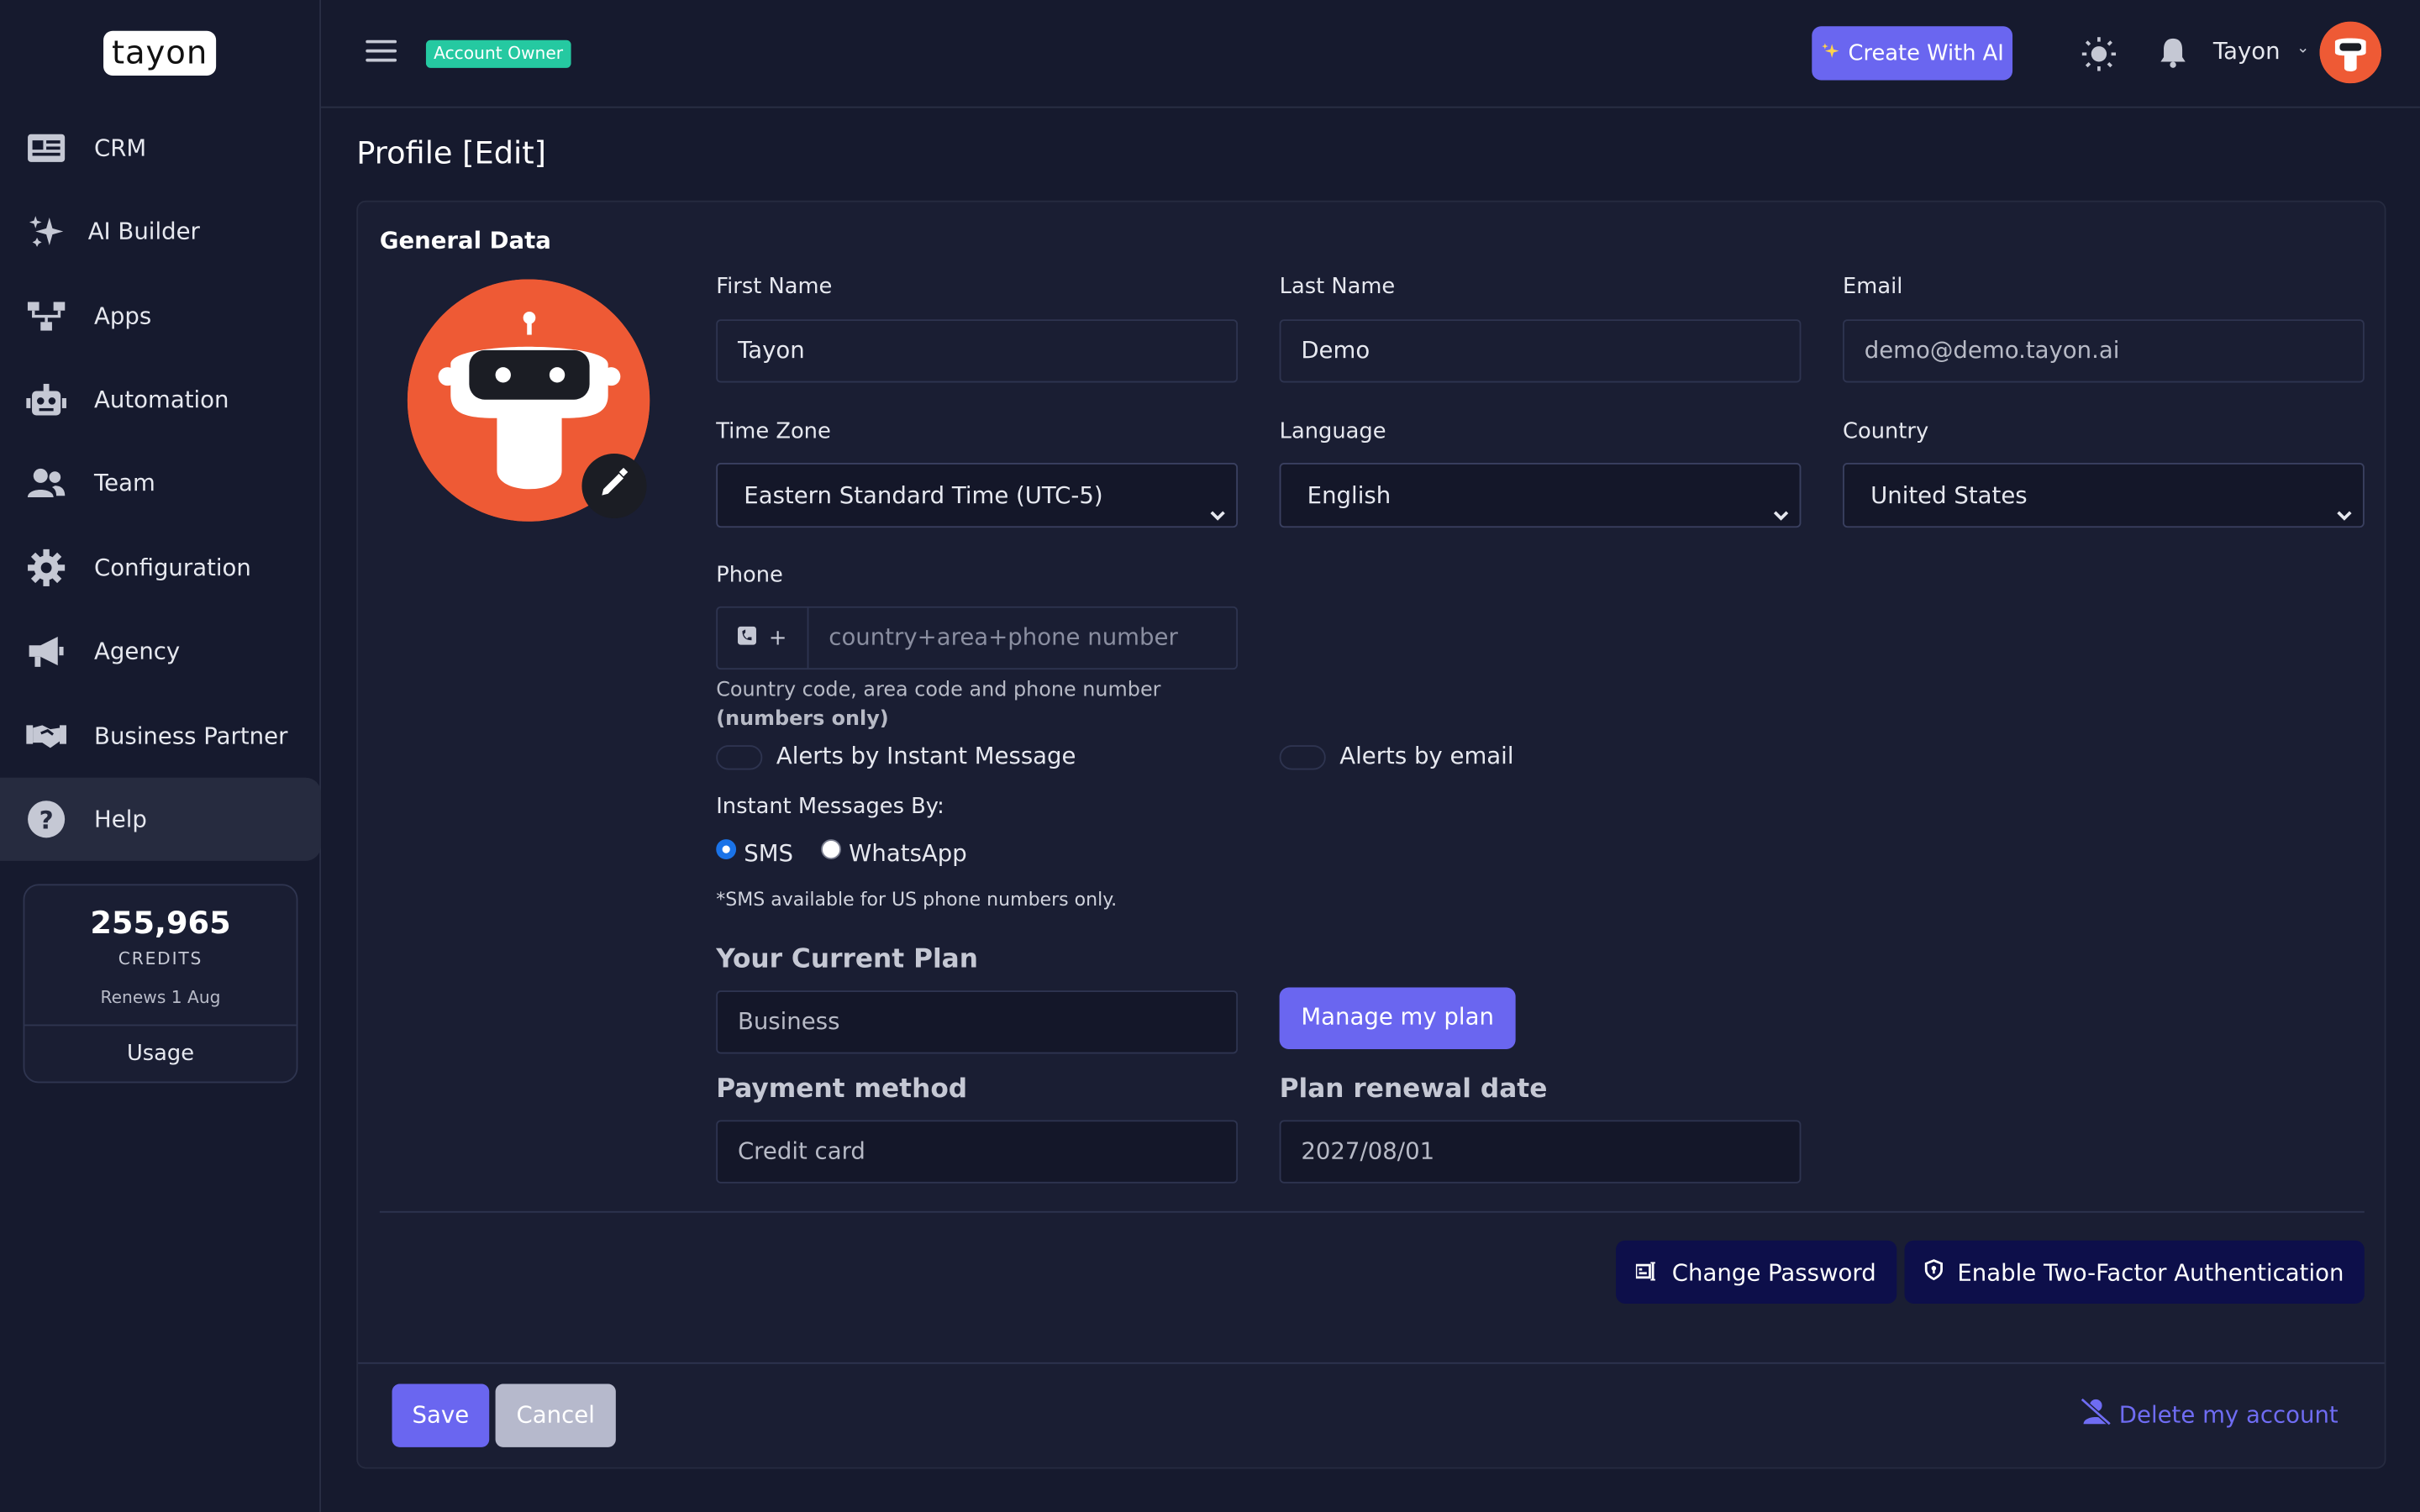 The image size is (2420, 1512). Describe the element at coordinates (555, 1415) in the screenshot. I see `cancel-button: Cancel` at that location.